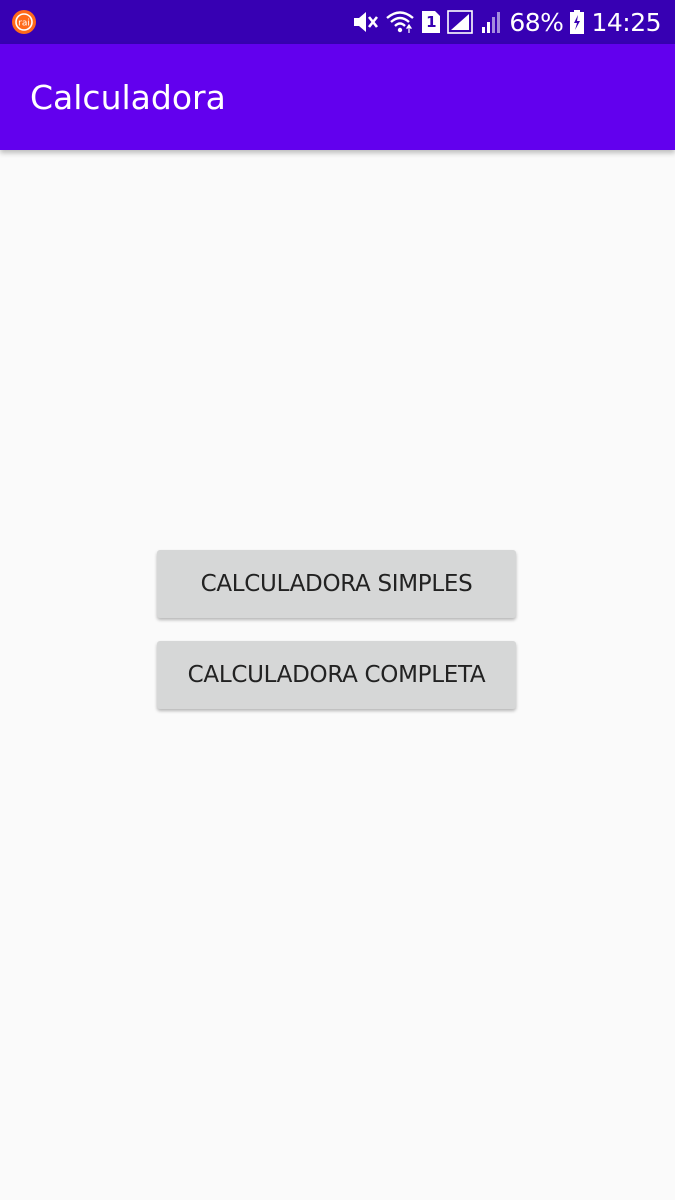  I want to click on status-bar: rai 1 68% 14:25, so click(337, 22).